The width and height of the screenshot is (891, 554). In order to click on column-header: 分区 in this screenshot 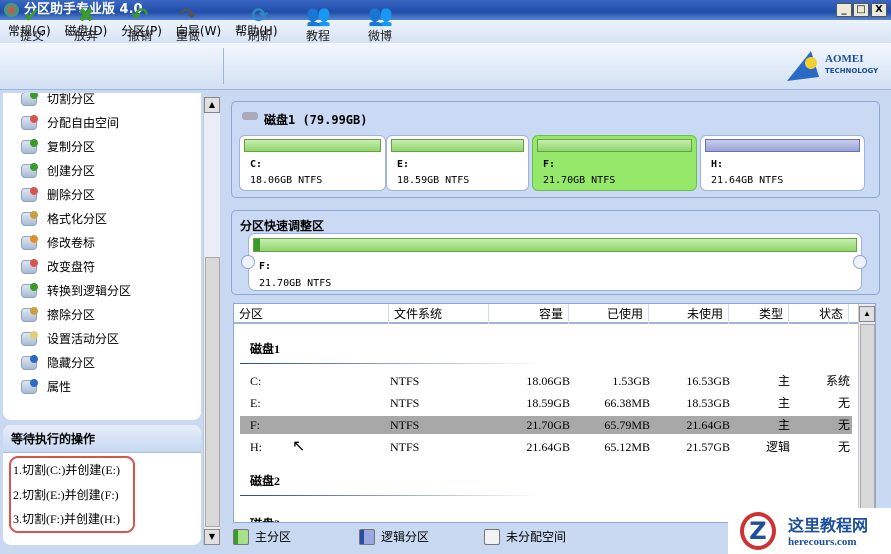, I will do `click(311, 314)`.